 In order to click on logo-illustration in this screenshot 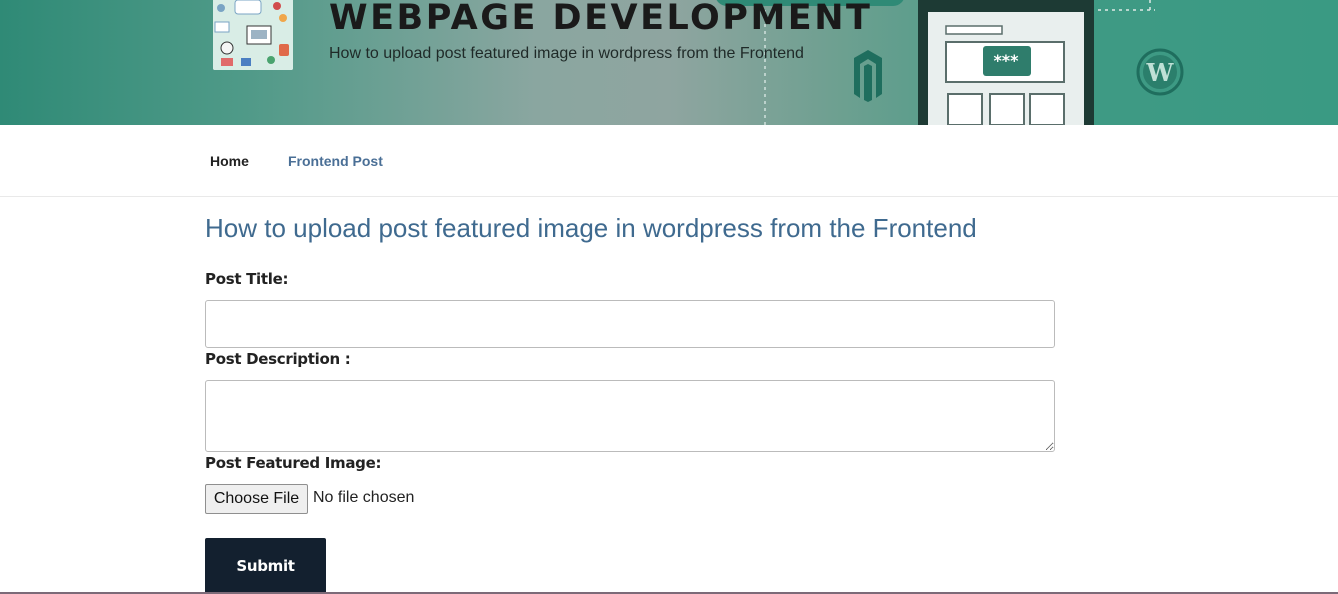, I will do `click(253, 35)`.